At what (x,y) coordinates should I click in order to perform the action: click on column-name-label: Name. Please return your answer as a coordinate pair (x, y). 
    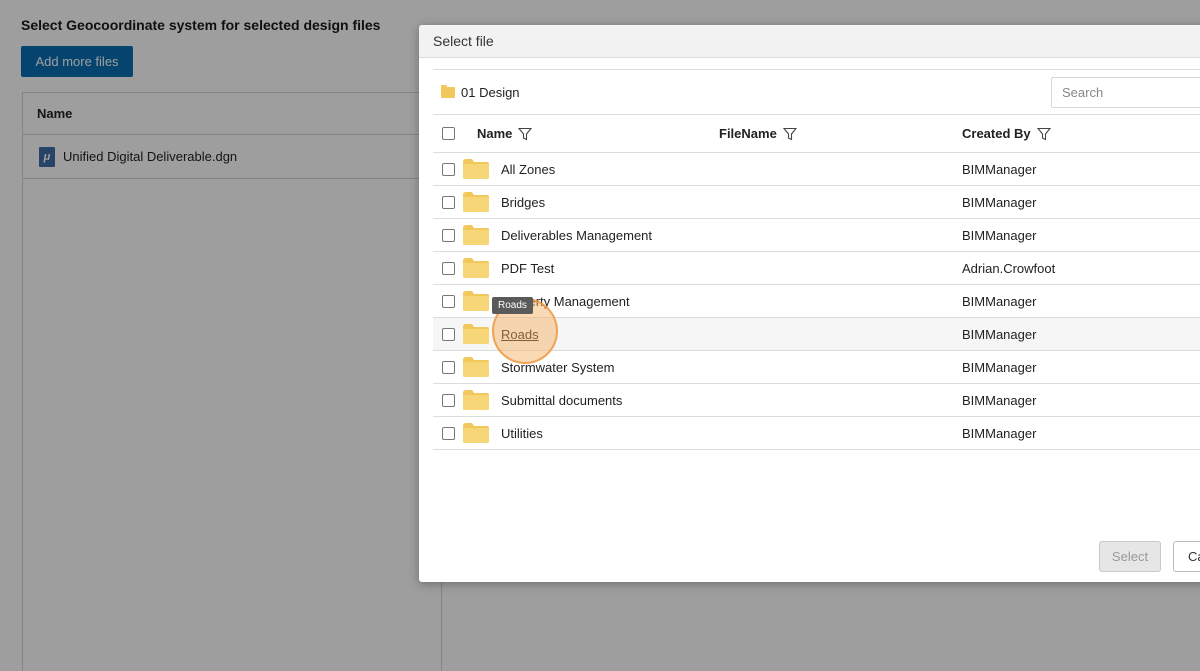
    Looking at the image, I should click on (495, 133).